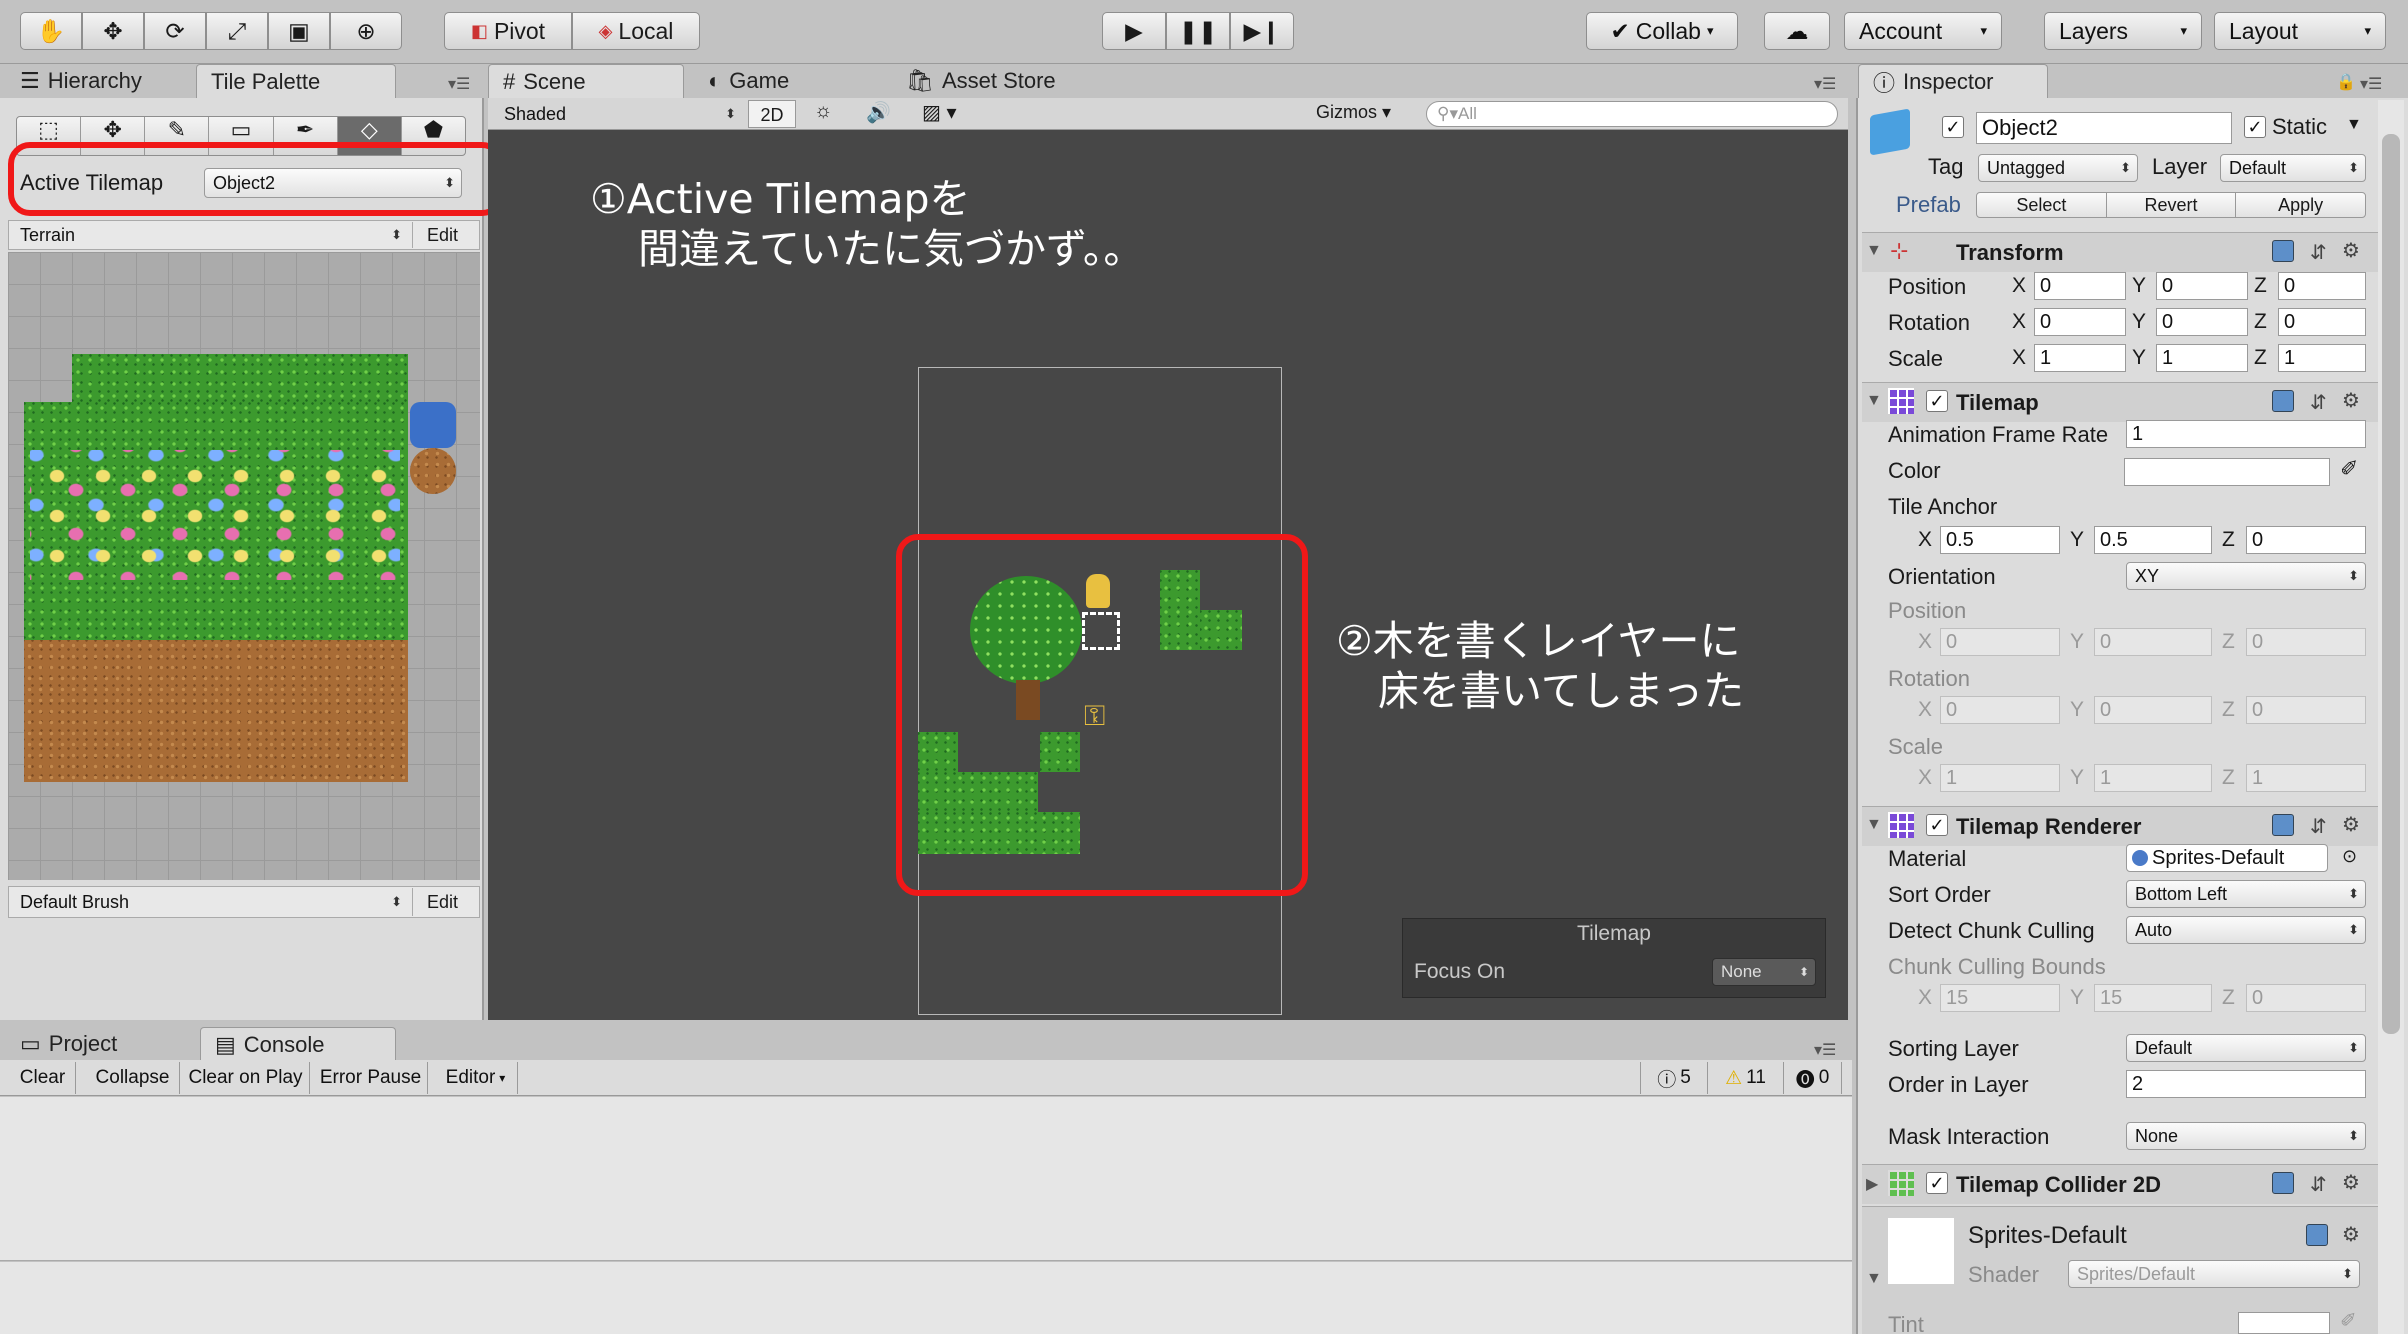 The image size is (2408, 1334). Describe the element at coordinates (2246, 576) in the screenshot. I see `orientation-dropdown: XY` at that location.